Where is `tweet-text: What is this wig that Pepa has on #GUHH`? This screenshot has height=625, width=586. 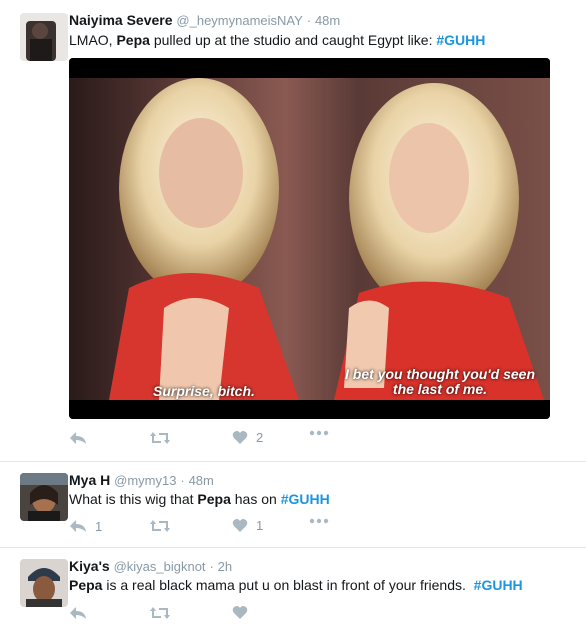
tweet-text: What is this wig that Pepa has on #GUHH is located at coordinates (199, 499).